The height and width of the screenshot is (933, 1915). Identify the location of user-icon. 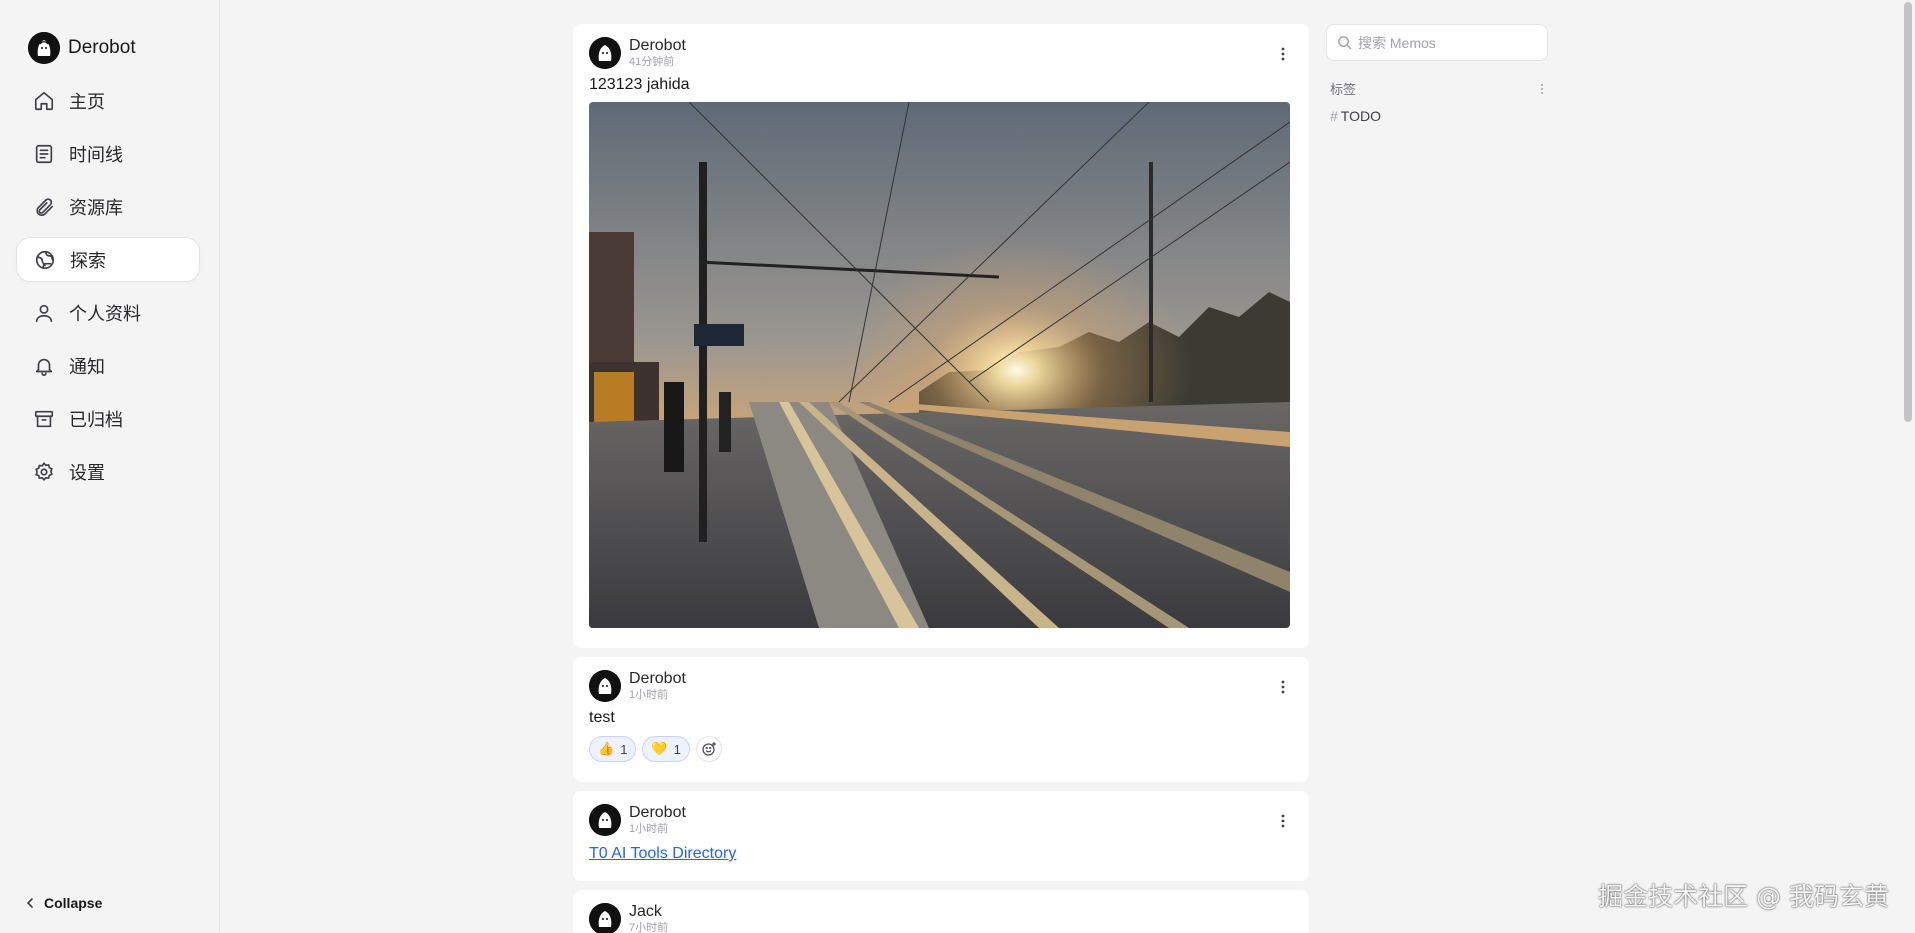
(44, 313).